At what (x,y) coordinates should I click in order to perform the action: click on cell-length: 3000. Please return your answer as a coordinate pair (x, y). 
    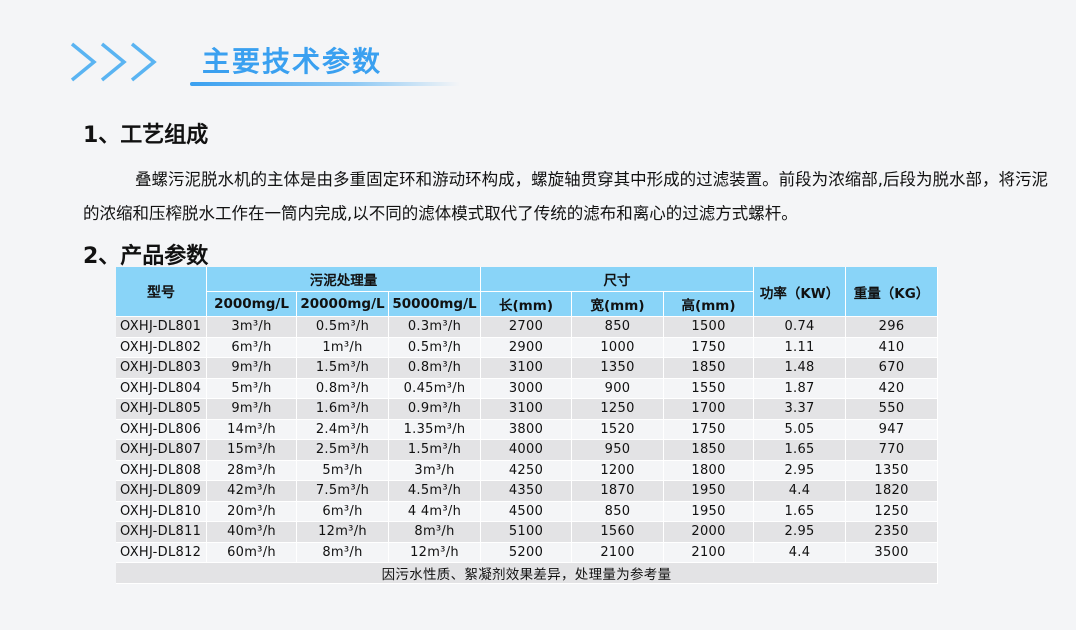
    Looking at the image, I should click on (527, 388).